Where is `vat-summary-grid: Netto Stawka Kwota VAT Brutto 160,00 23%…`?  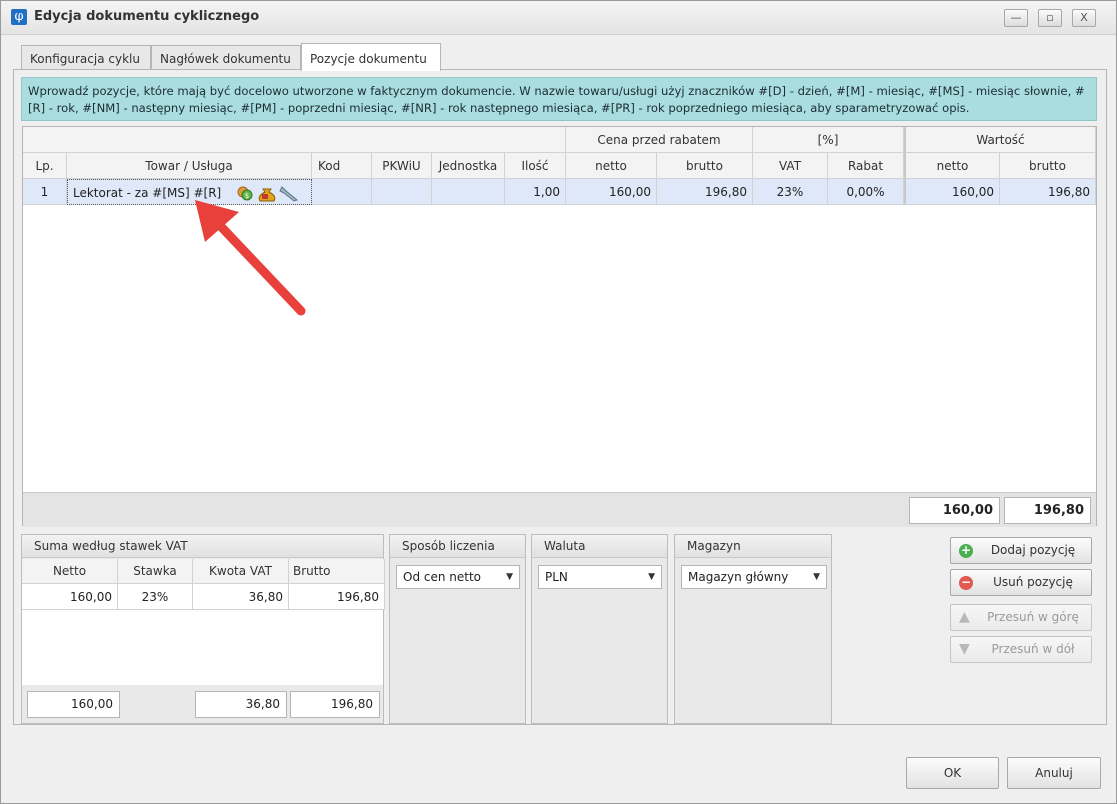
vat-summary-grid: Netto Stawka Kwota VAT Brutto 160,00 23%… is located at coordinates (203, 622).